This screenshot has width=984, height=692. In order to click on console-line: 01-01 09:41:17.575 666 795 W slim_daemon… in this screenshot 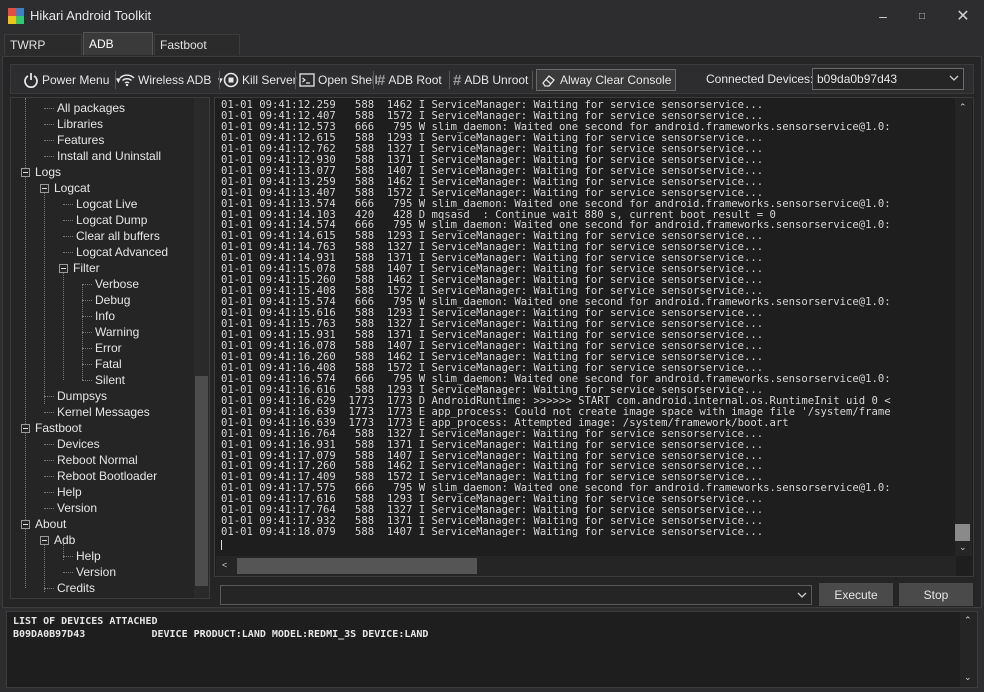, I will do `click(556, 489)`.